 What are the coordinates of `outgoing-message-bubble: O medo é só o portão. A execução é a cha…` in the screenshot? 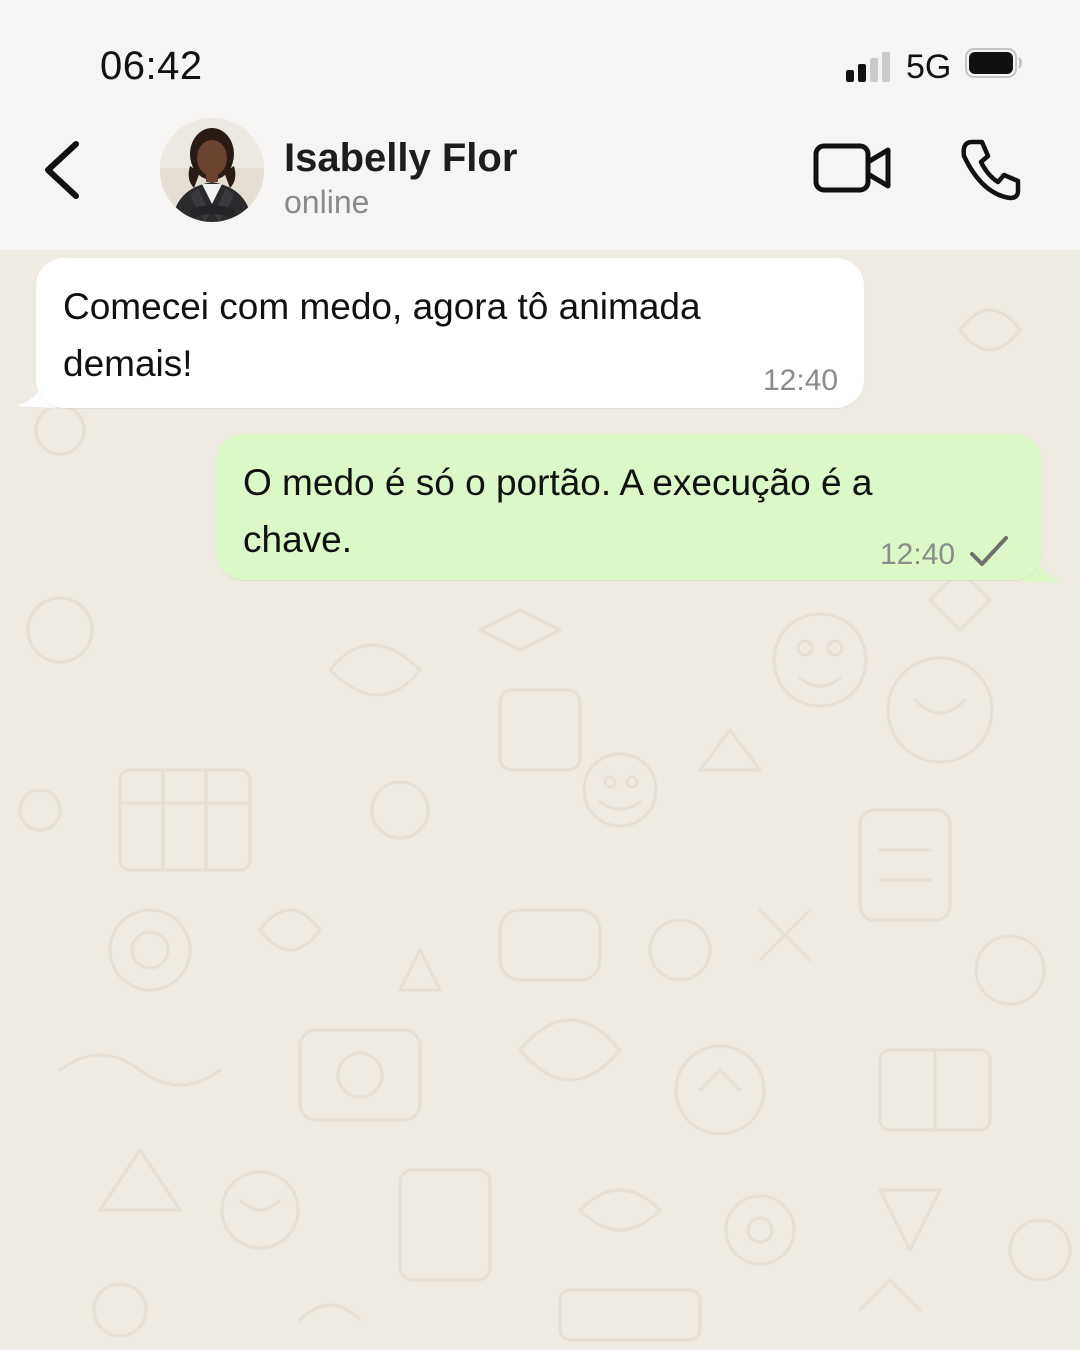 It's located at (629, 507).